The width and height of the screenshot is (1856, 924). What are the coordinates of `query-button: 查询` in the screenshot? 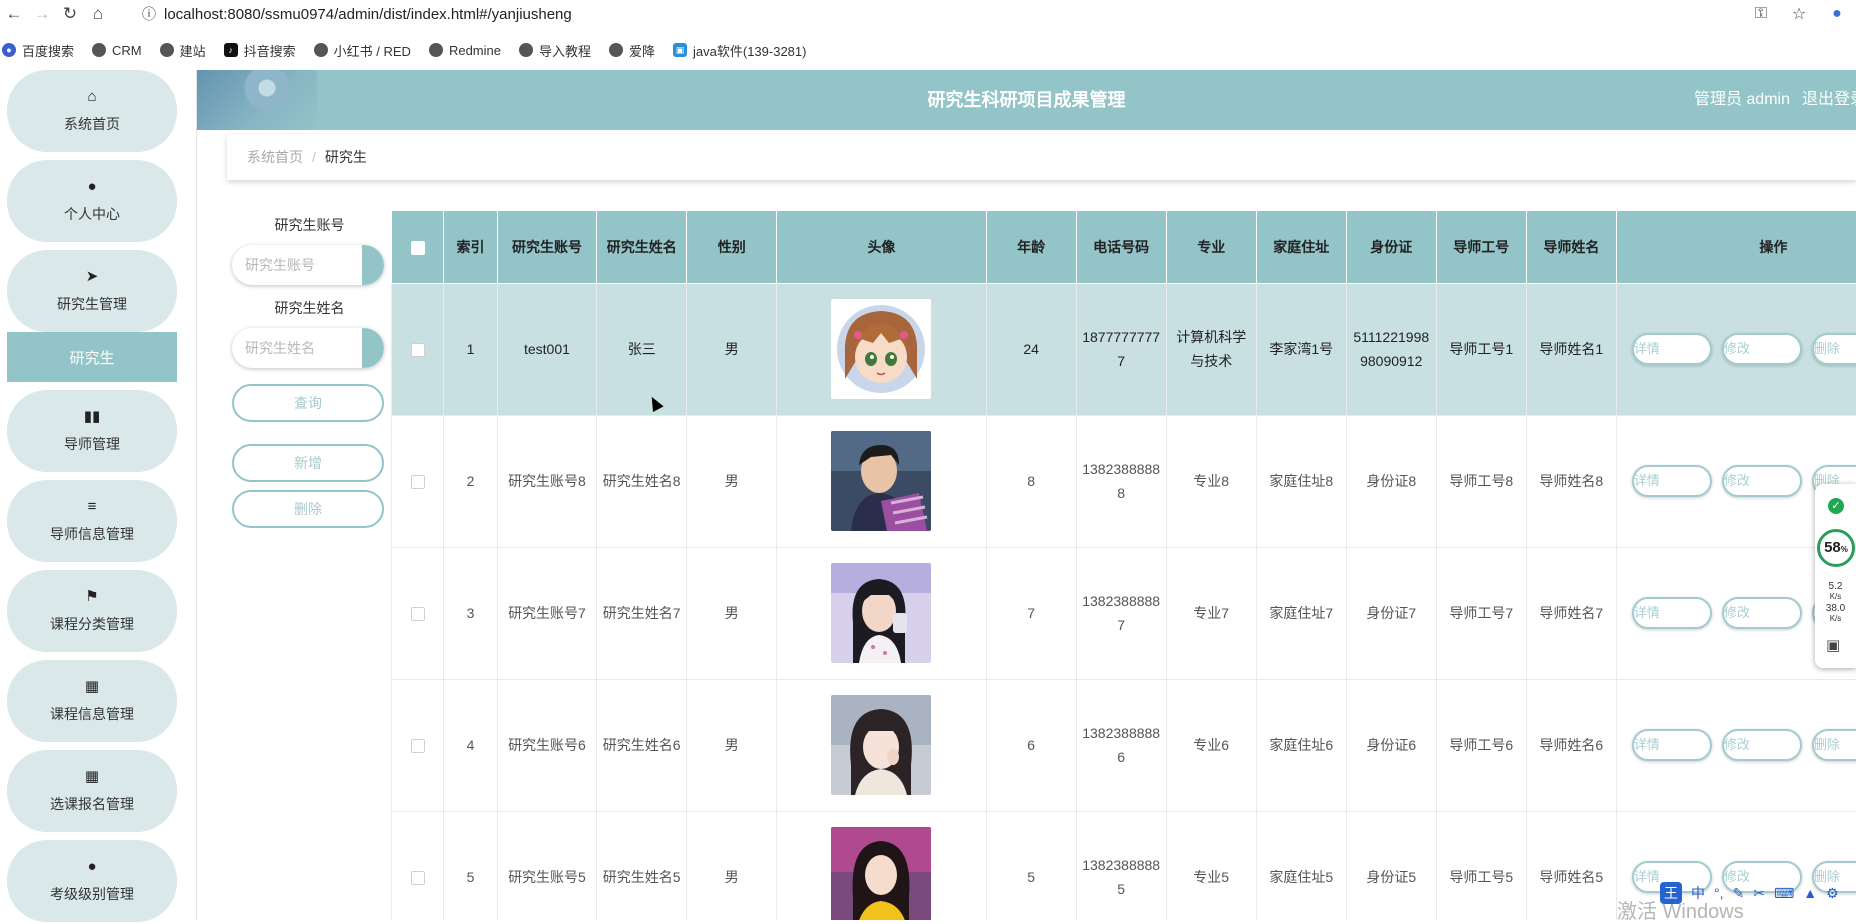 It's located at (308, 403).